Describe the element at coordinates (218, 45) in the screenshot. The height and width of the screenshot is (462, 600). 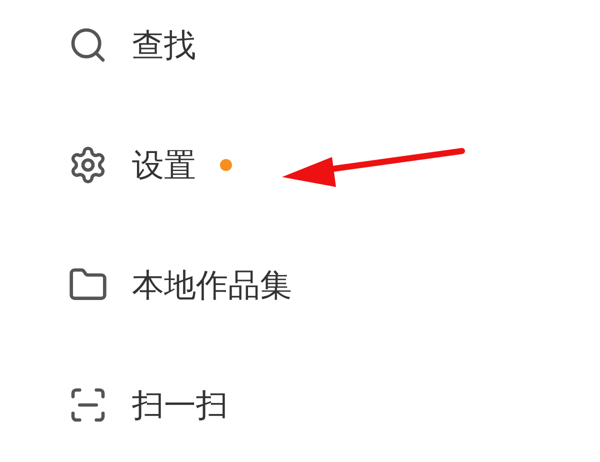
I see `menu-item: 查找` at that location.